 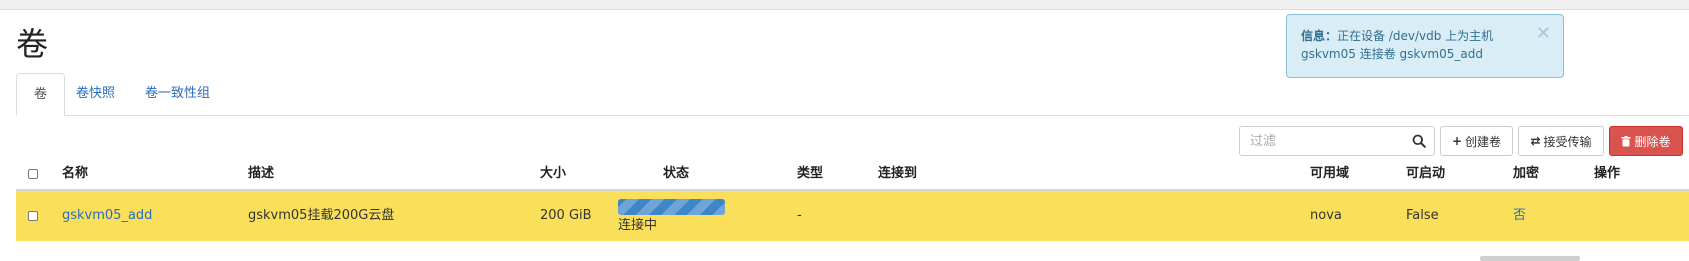 What do you see at coordinates (1329, 173) in the screenshot?
I see `column-availability-zone: 可用域` at bounding box center [1329, 173].